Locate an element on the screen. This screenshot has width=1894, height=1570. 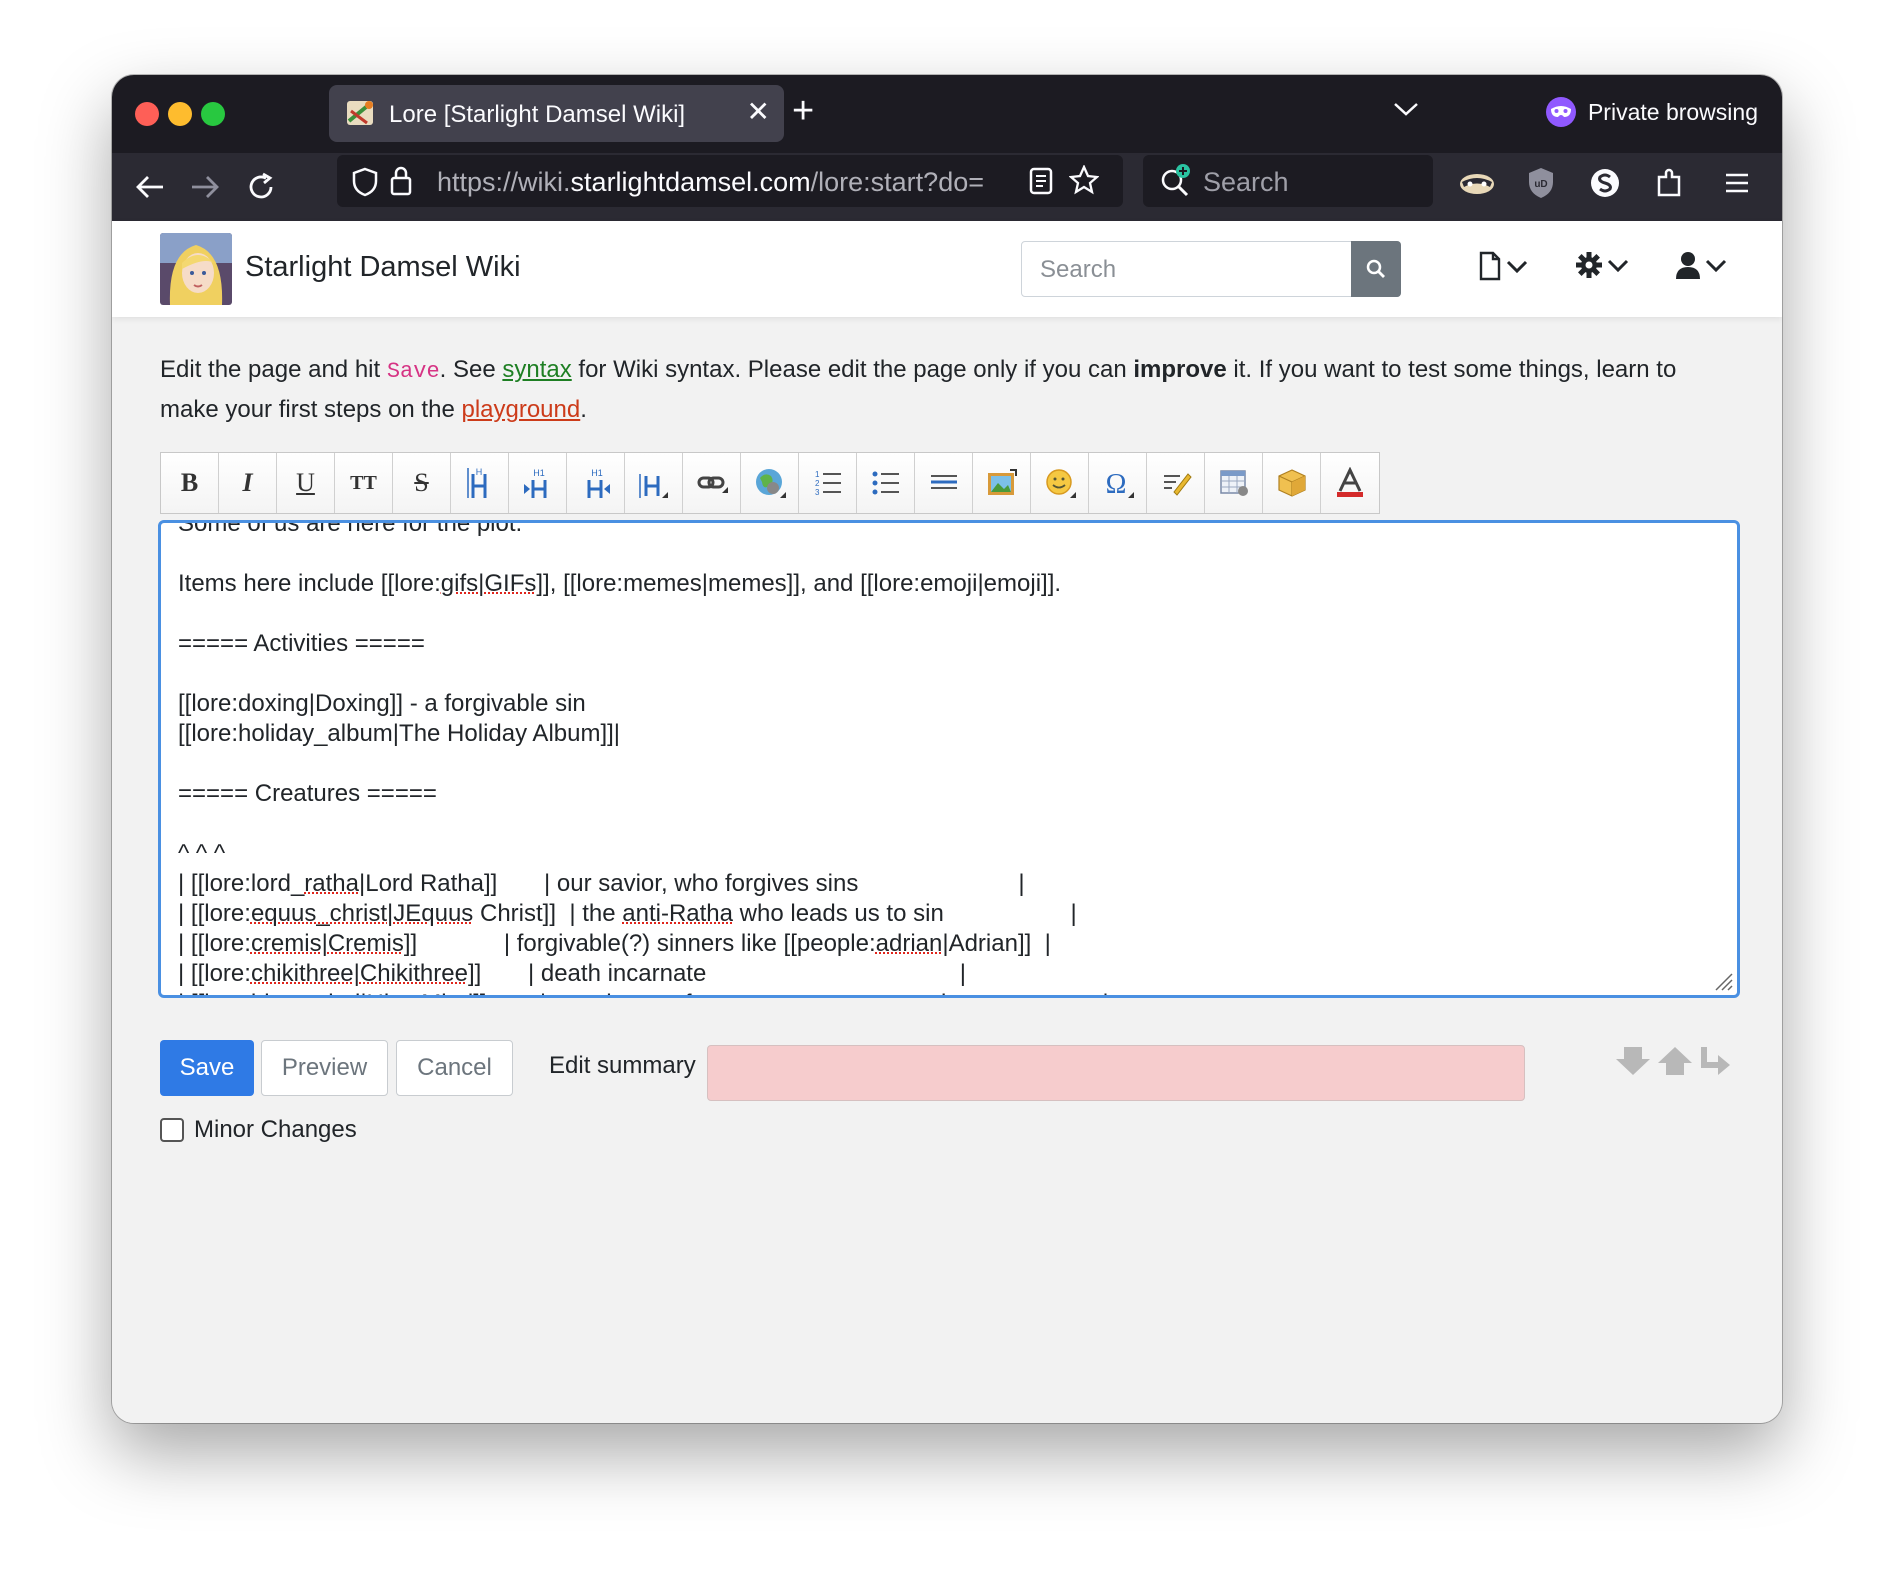
svg-text: 2 is located at coordinates (817, 483).